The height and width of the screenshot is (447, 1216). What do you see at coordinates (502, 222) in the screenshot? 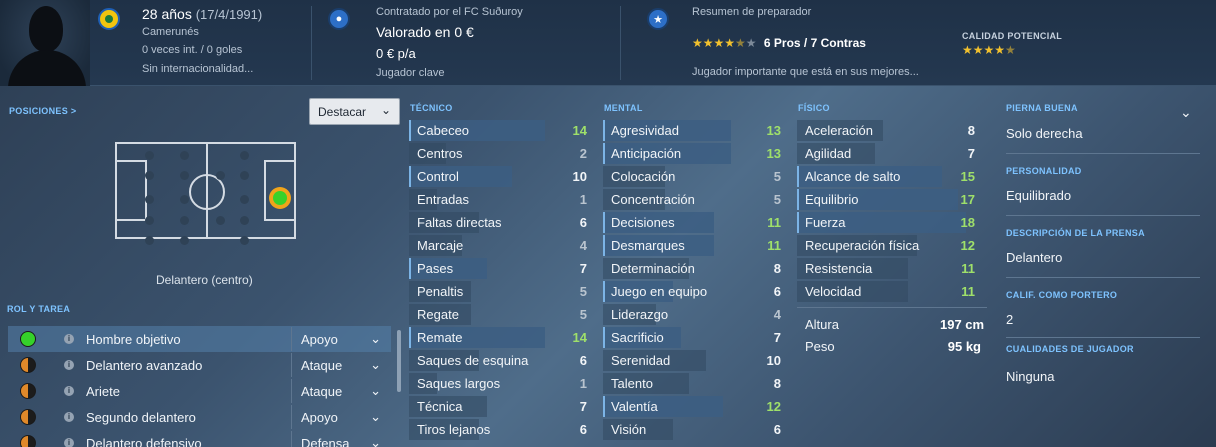
I see `attribute-row: Faltas directas 6` at bounding box center [502, 222].